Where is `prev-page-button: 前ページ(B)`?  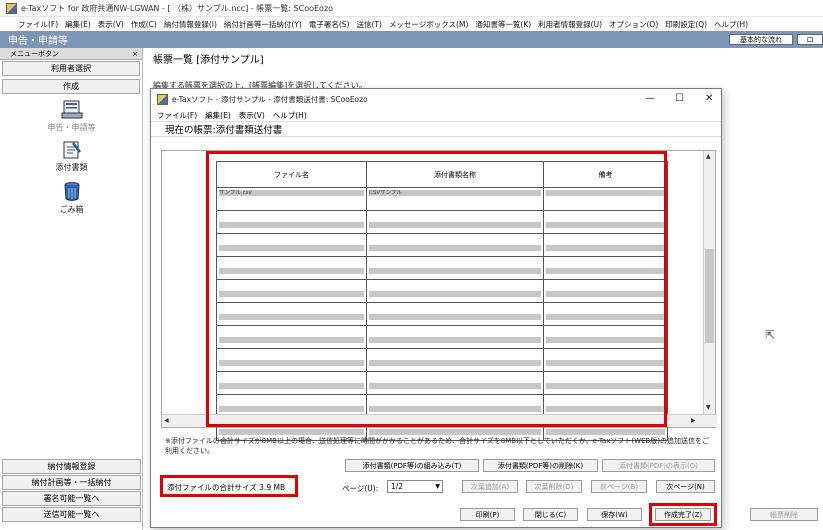 prev-page-button: 前ページ(B) is located at coordinates (619, 486).